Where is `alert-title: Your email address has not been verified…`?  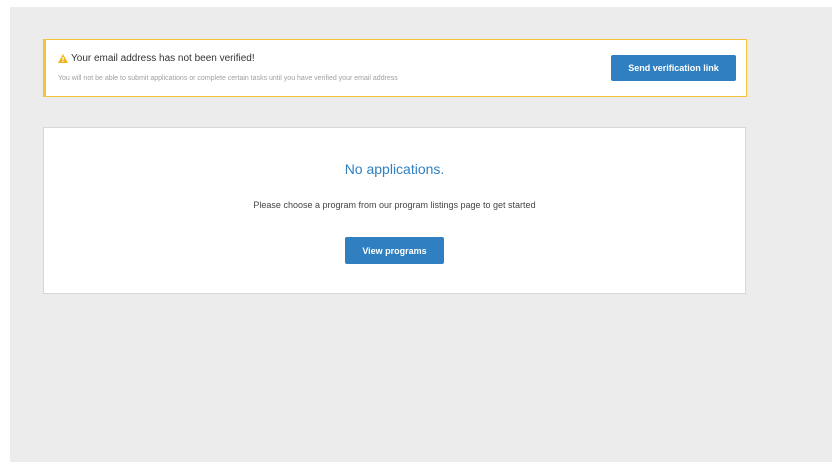 alert-title: Your email address has not been verified… is located at coordinates (163, 58).